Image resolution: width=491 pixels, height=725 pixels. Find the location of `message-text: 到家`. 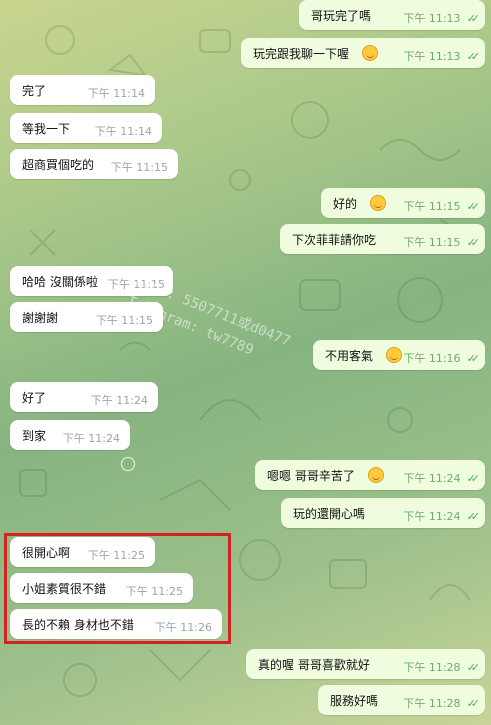

message-text: 到家 is located at coordinates (34, 435).